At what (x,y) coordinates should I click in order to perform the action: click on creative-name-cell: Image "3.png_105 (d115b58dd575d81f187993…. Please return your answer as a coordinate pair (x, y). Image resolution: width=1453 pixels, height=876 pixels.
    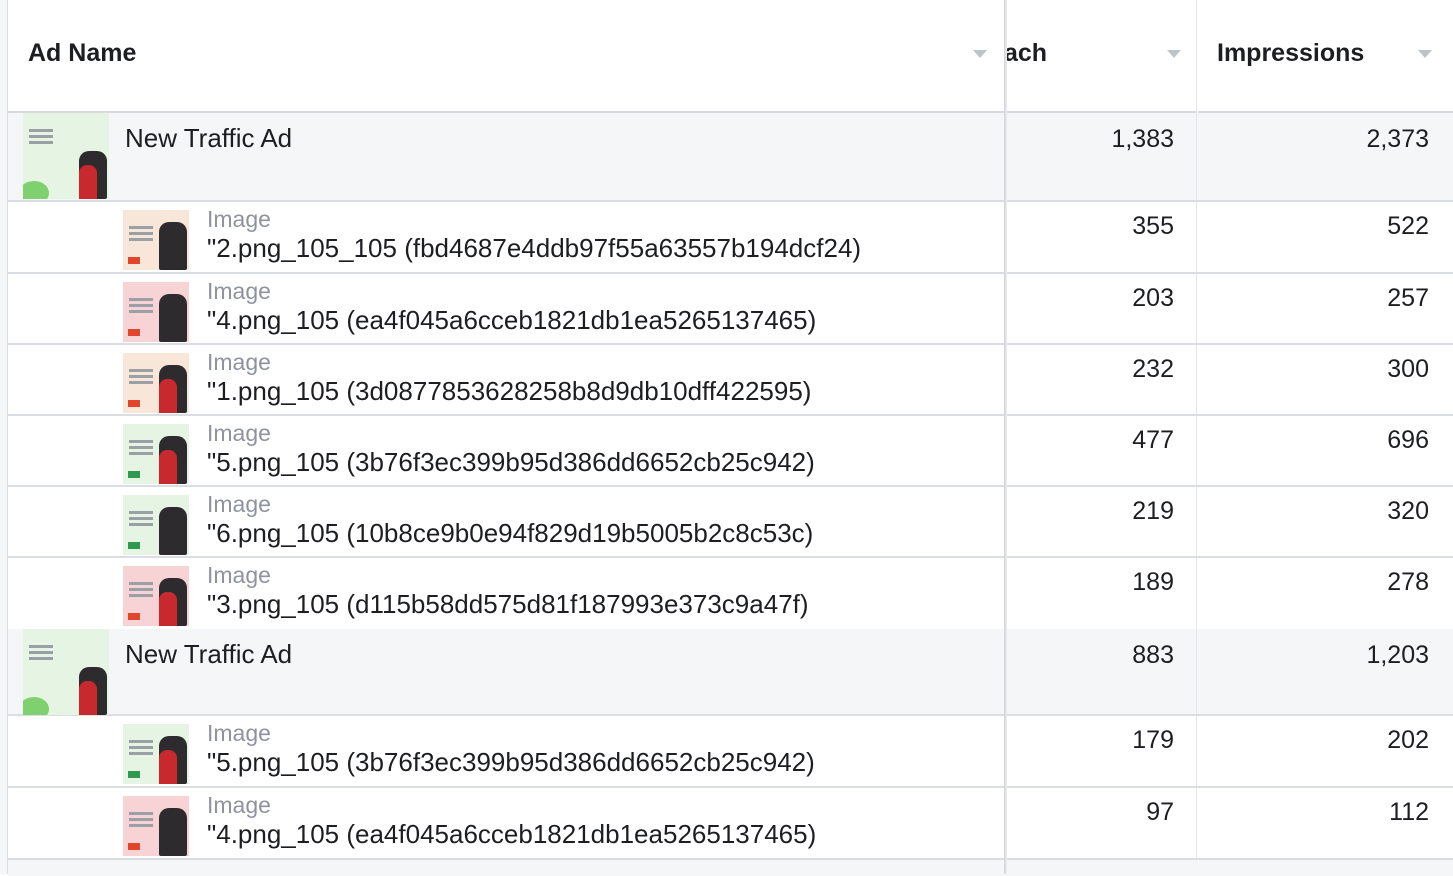
    Looking at the image, I should click on (506, 593).